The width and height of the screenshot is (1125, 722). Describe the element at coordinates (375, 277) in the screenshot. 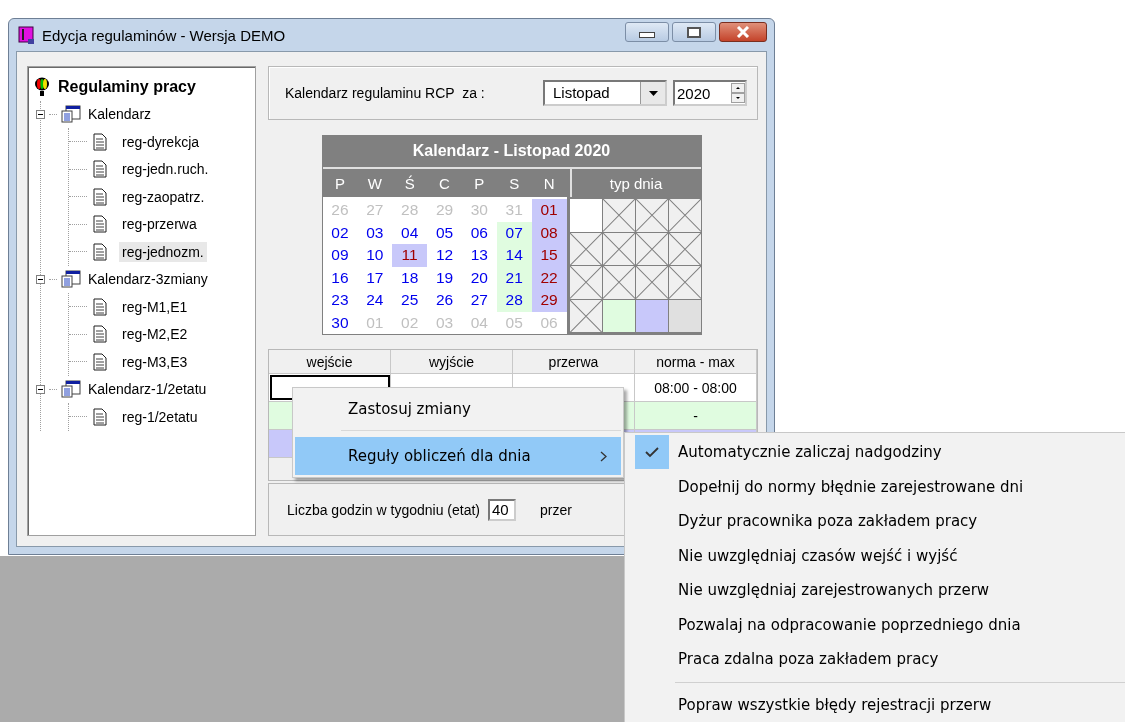

I see `calendar-day: 17` at that location.